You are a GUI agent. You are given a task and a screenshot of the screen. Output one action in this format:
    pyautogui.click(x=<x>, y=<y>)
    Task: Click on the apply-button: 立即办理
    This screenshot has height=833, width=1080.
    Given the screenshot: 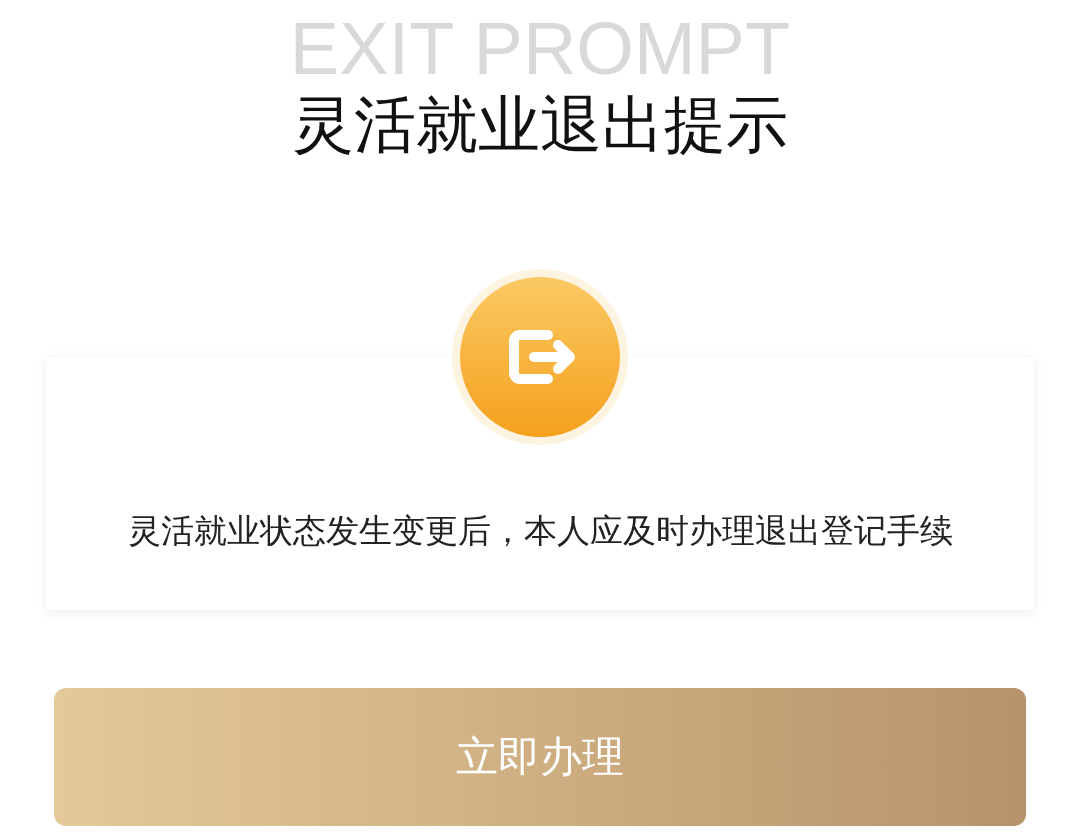 What is the action you would take?
    pyautogui.click(x=540, y=757)
    